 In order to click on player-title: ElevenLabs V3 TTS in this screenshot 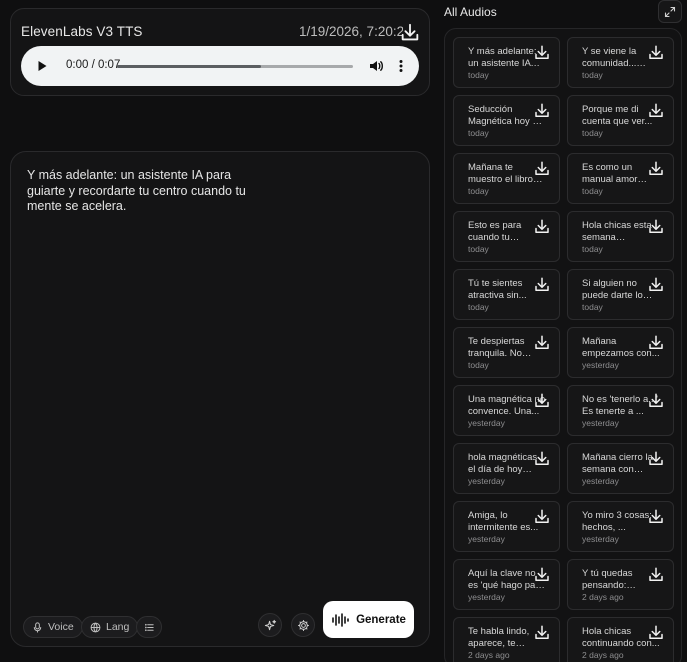, I will do `click(82, 31)`.